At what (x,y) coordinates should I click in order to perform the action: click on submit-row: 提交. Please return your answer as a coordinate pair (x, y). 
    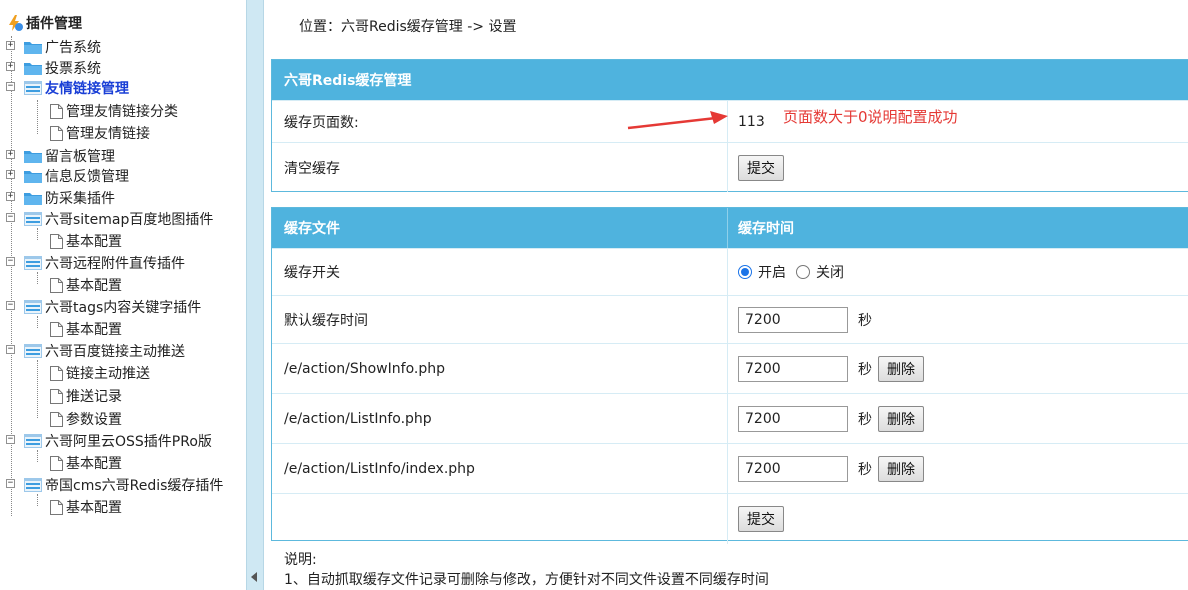
    Looking at the image, I should click on (730, 518).